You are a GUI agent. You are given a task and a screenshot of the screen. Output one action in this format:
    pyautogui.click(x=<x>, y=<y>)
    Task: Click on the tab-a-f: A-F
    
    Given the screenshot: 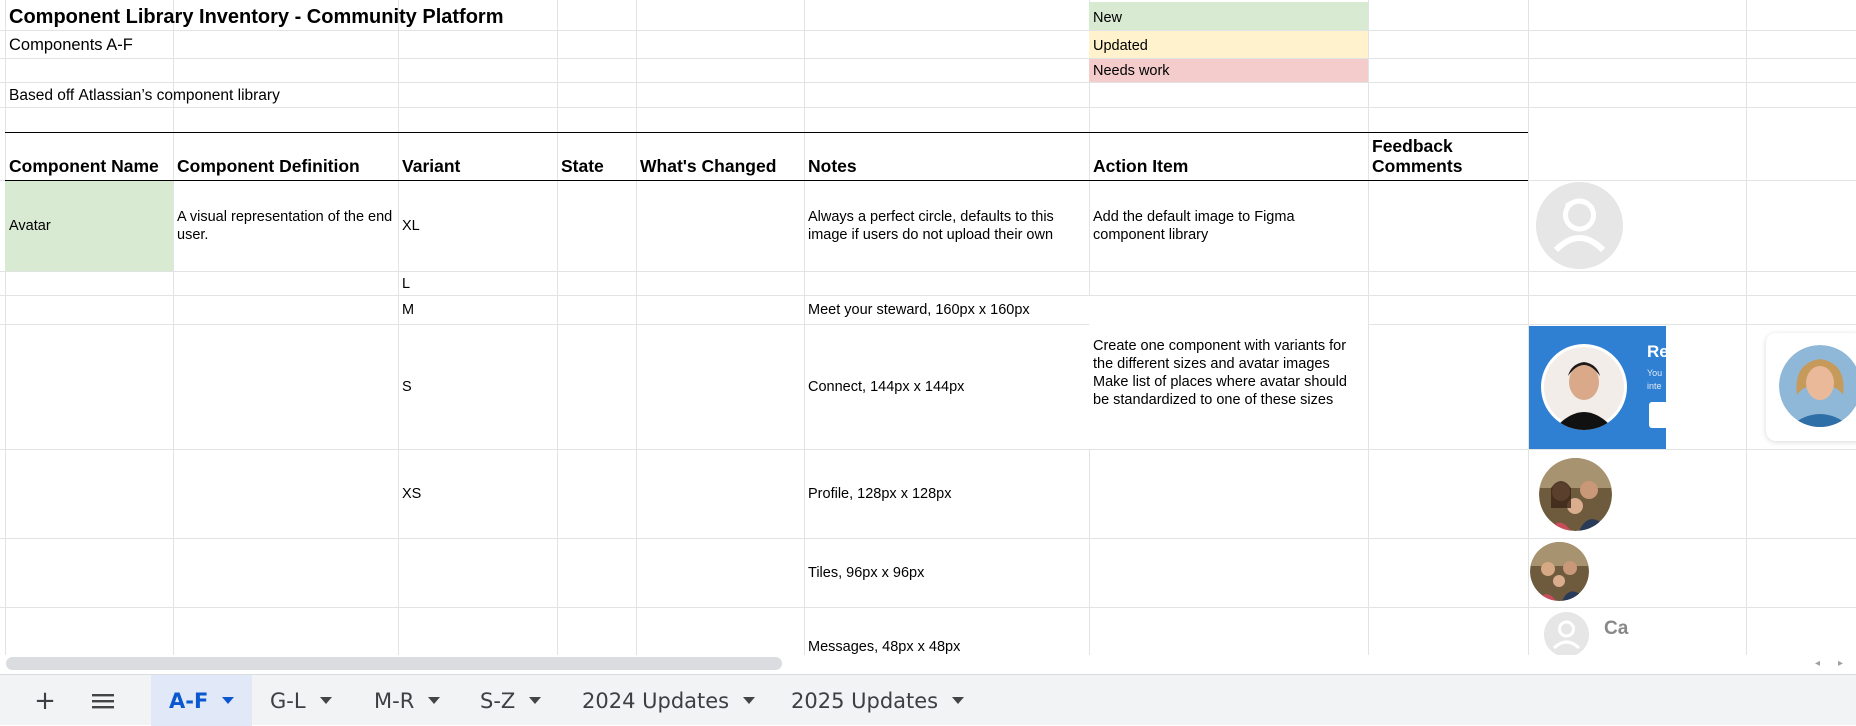 What is the action you would take?
    pyautogui.click(x=202, y=700)
    